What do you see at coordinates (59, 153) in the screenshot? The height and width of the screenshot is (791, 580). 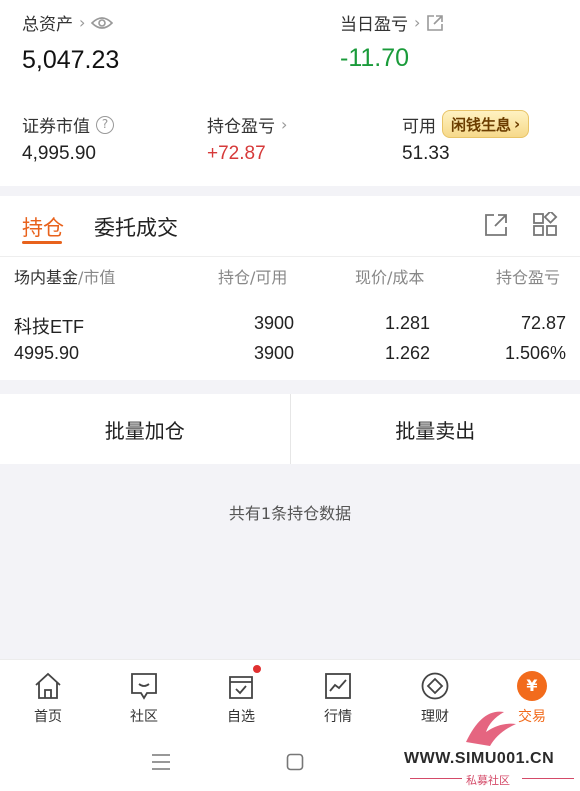 I see `securities-value: 4,995.90` at bounding box center [59, 153].